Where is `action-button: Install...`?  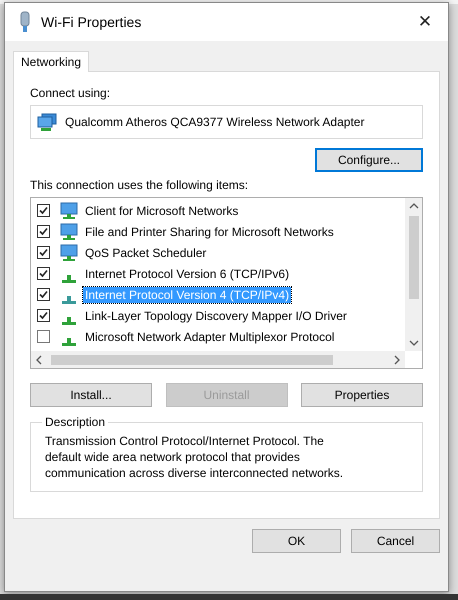 action-button: Install... is located at coordinates (91, 395).